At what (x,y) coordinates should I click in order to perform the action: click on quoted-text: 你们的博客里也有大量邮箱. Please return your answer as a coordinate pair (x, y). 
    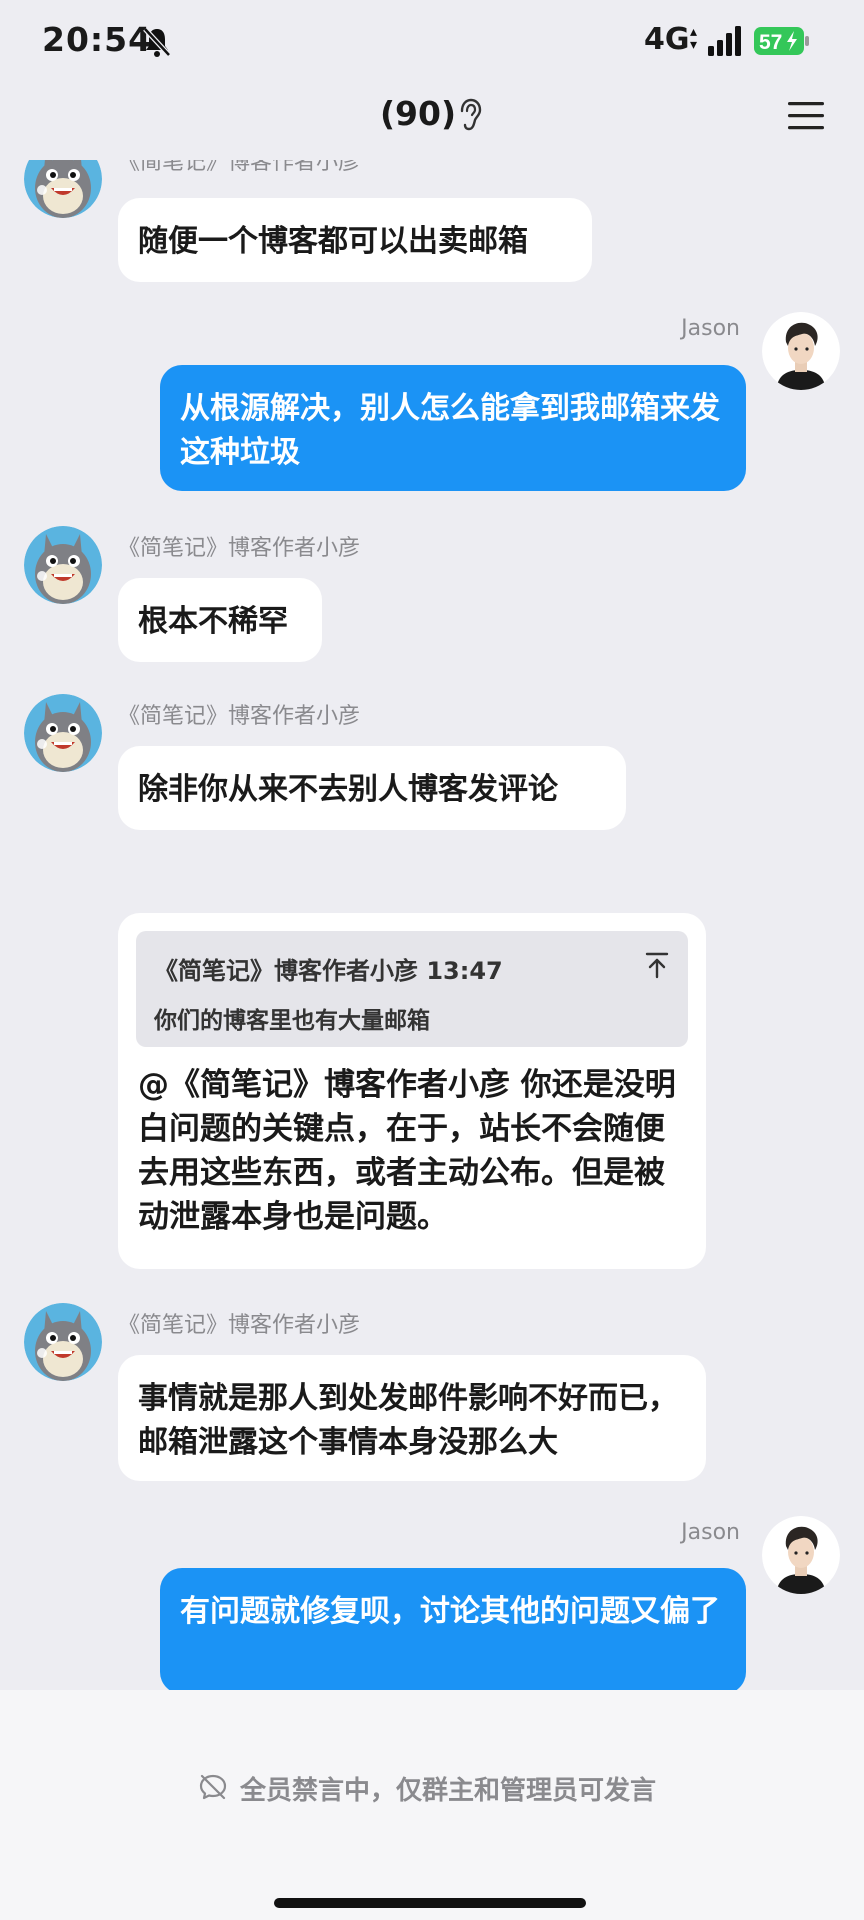
    Looking at the image, I should click on (292, 1021).